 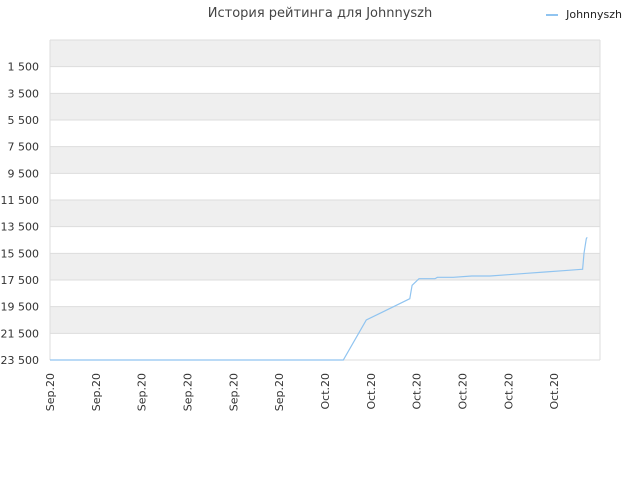 What do you see at coordinates (24, 147) in the screenshot?
I see `y-tick-label: 7 500` at bounding box center [24, 147].